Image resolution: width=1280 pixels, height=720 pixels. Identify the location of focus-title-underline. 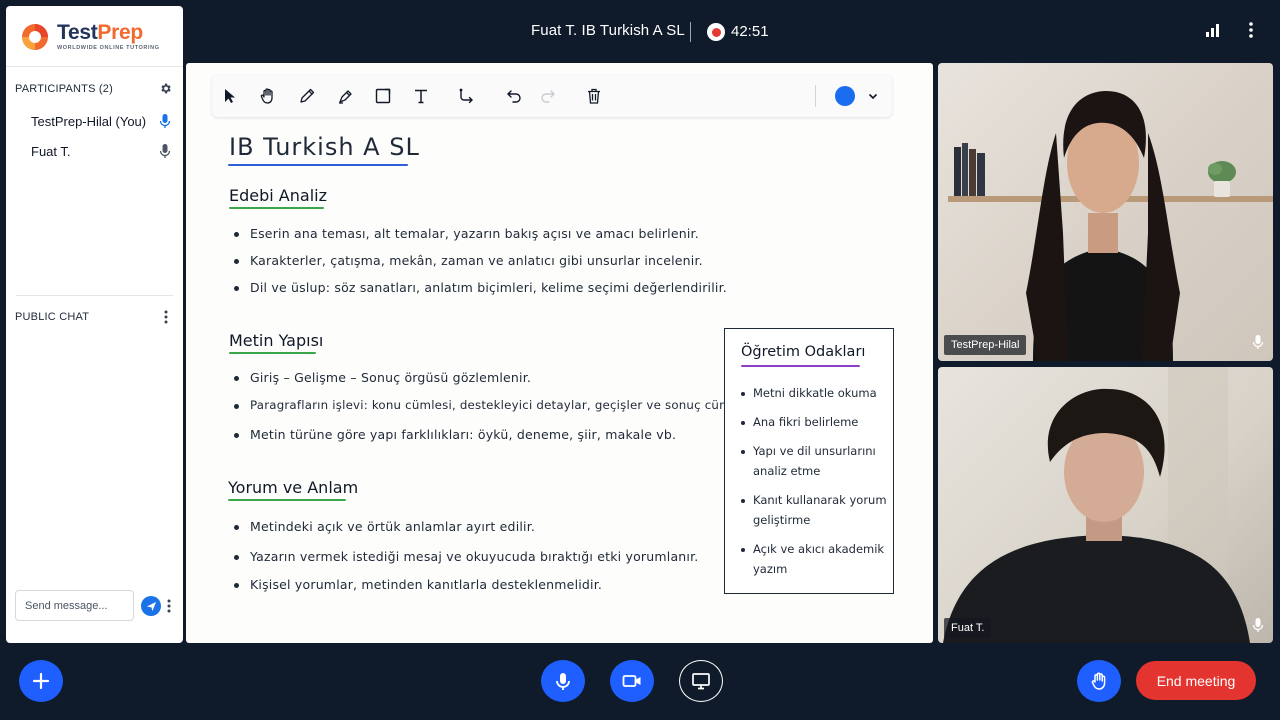
(800, 366).